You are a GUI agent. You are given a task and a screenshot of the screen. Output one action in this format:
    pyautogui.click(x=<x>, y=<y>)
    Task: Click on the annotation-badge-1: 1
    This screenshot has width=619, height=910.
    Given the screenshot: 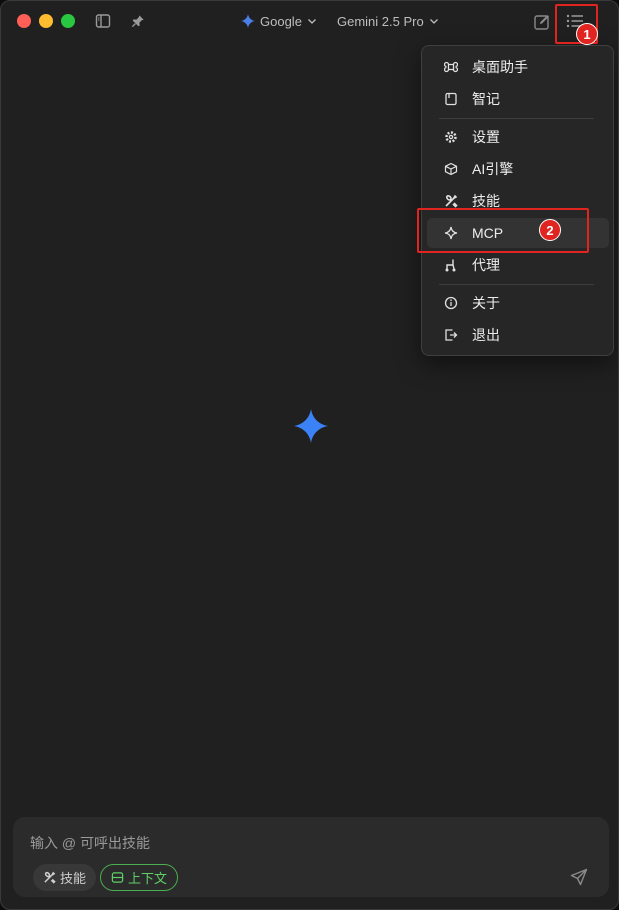 What is the action you would take?
    pyautogui.click(x=587, y=34)
    